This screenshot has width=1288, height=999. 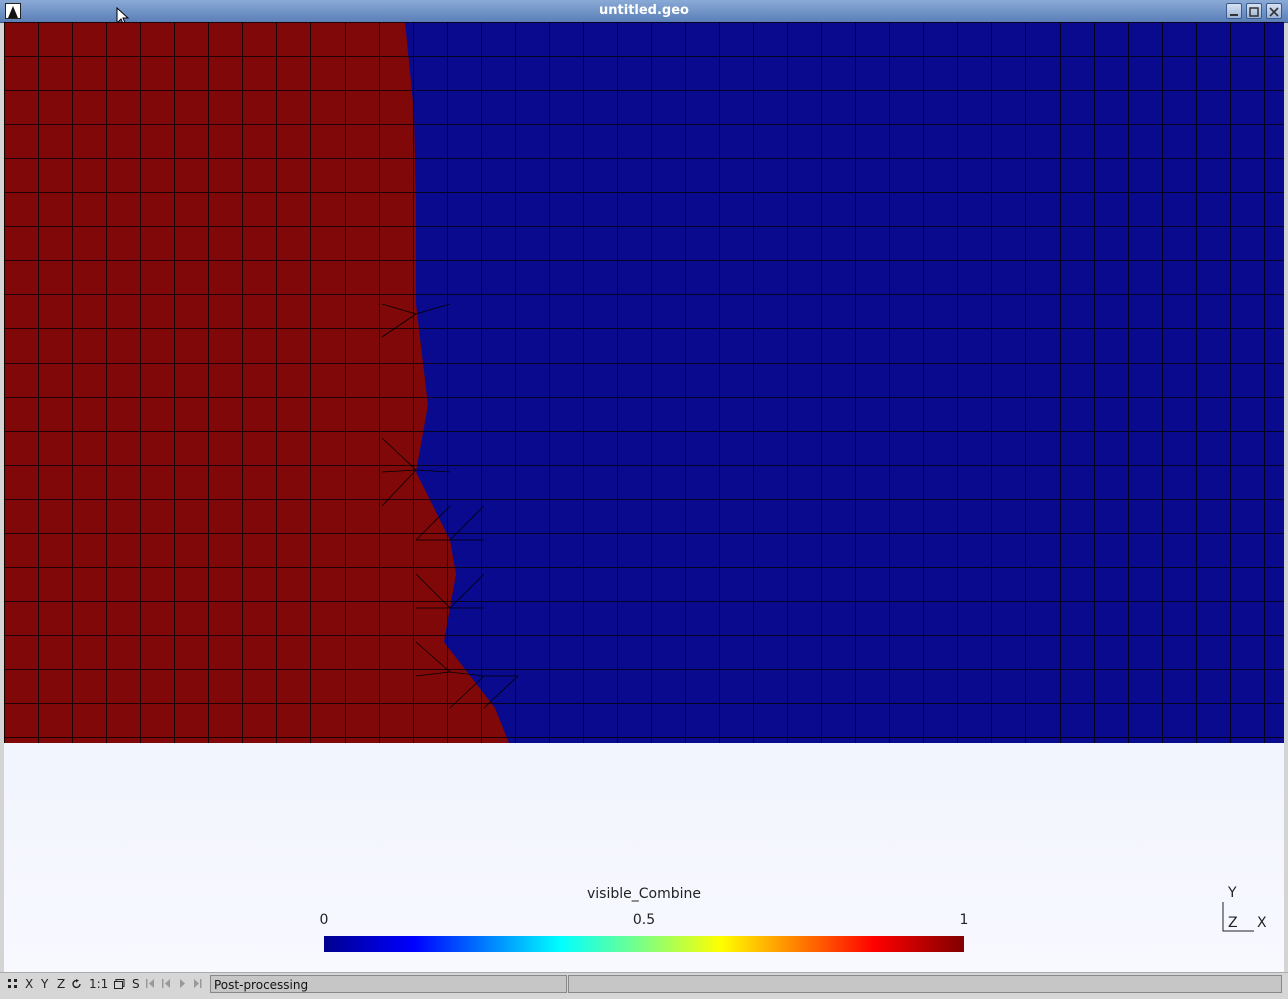 I want to click on colorbar-tick-min: 0, so click(x=324, y=920).